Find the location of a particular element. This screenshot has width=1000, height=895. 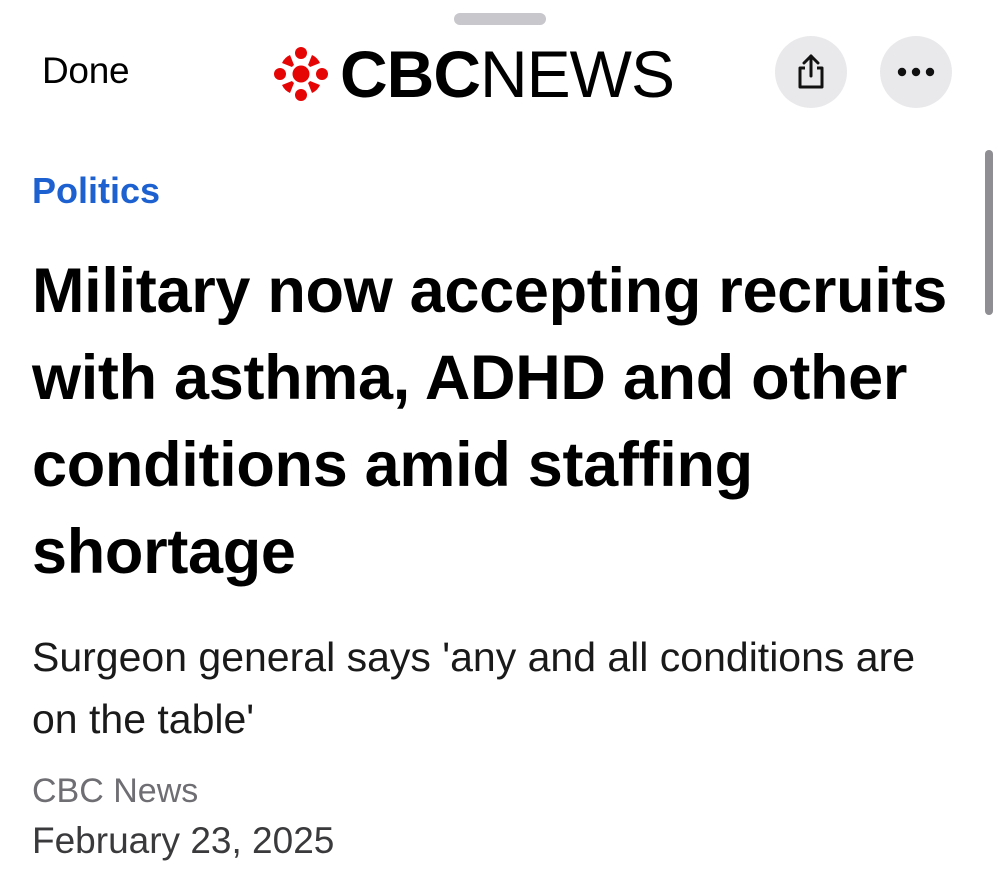

cbc-gem-icon is located at coordinates (301, 74).